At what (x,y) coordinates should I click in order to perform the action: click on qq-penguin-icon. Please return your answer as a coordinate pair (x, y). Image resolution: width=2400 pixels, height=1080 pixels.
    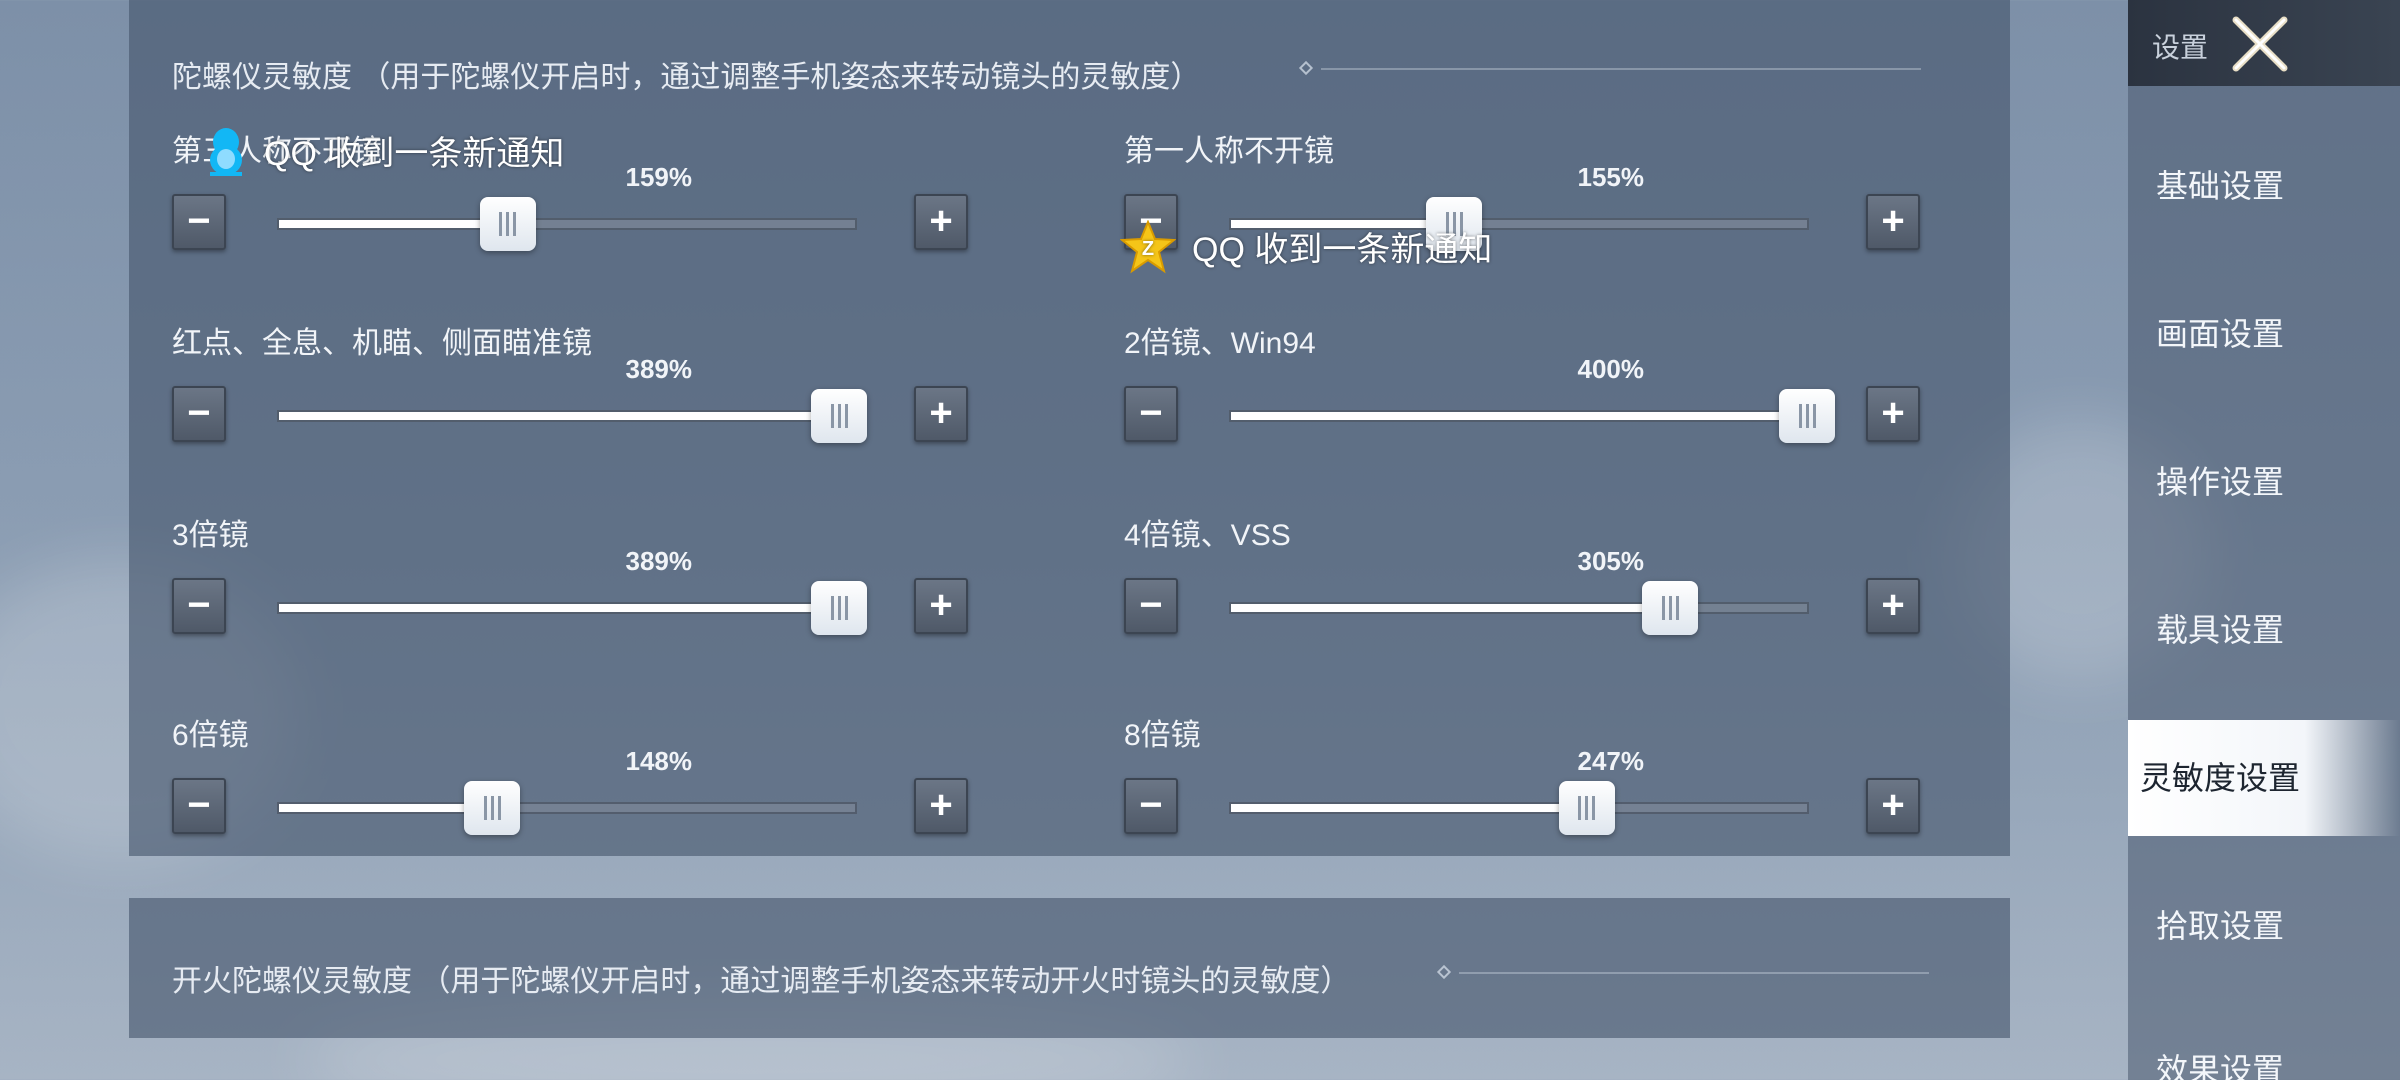
    Looking at the image, I should click on (226, 152).